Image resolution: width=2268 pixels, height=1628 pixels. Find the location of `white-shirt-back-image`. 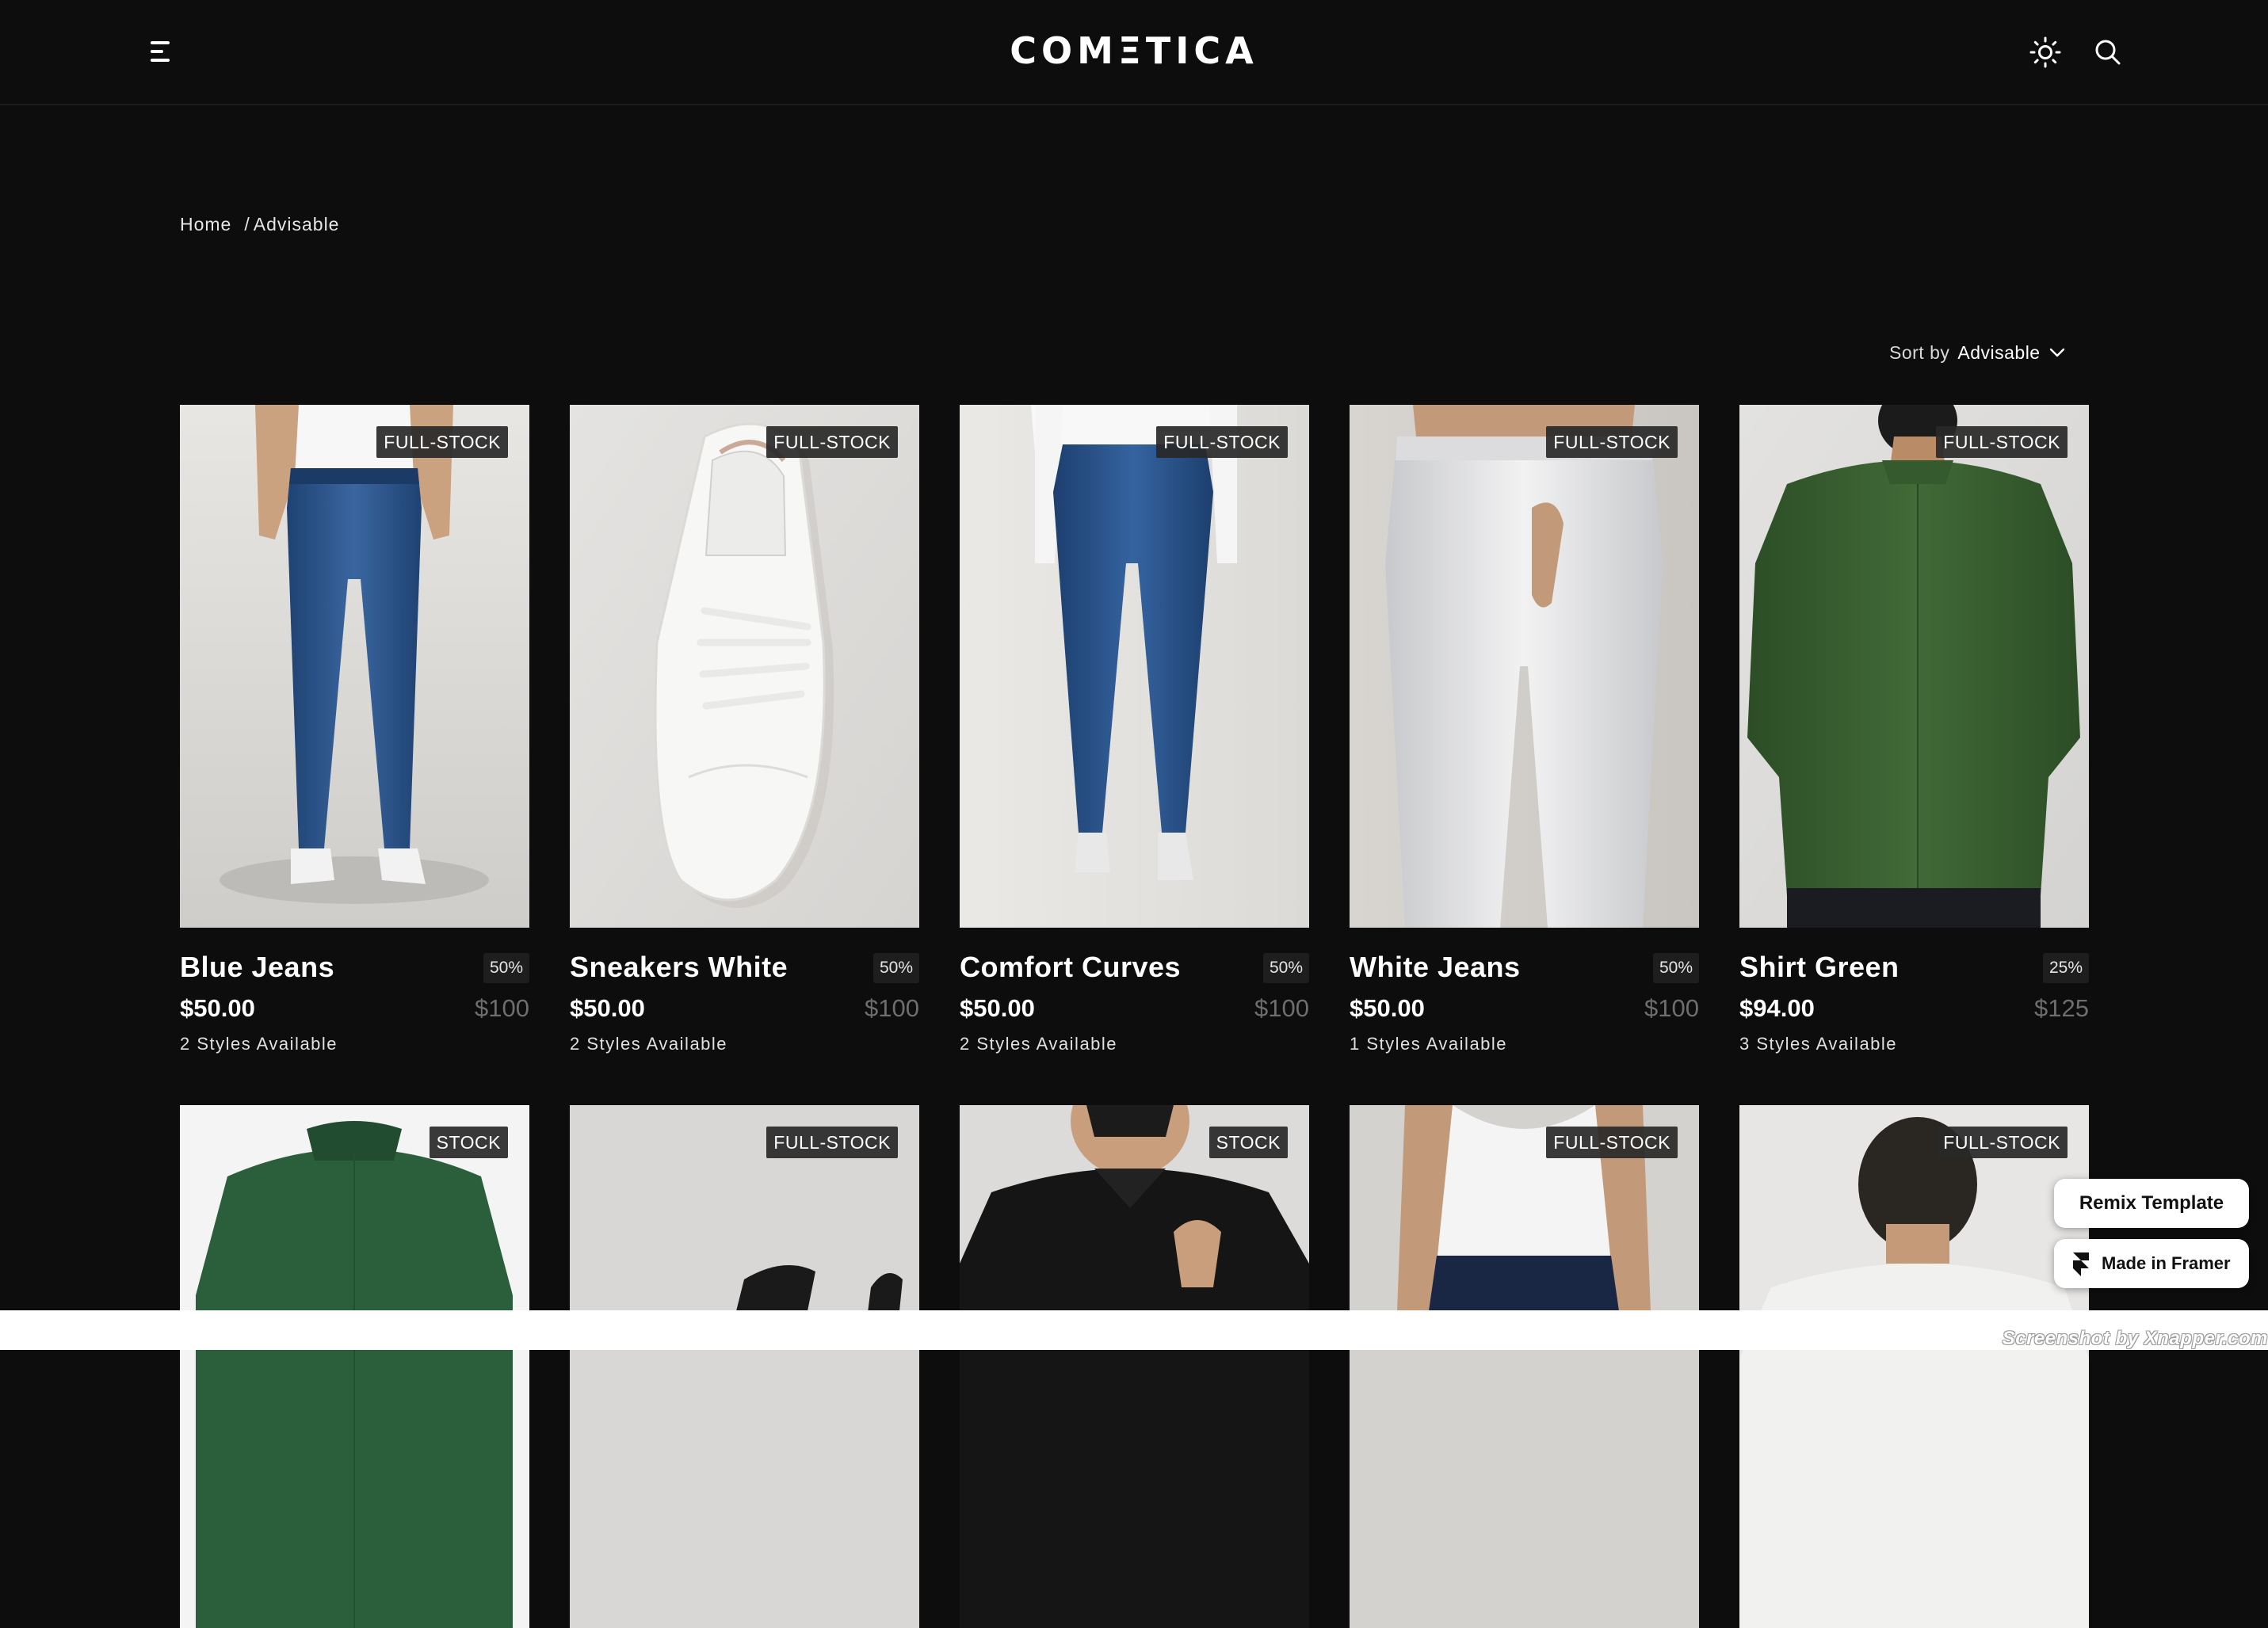

white-shirt-back-image is located at coordinates (1914, 1366).